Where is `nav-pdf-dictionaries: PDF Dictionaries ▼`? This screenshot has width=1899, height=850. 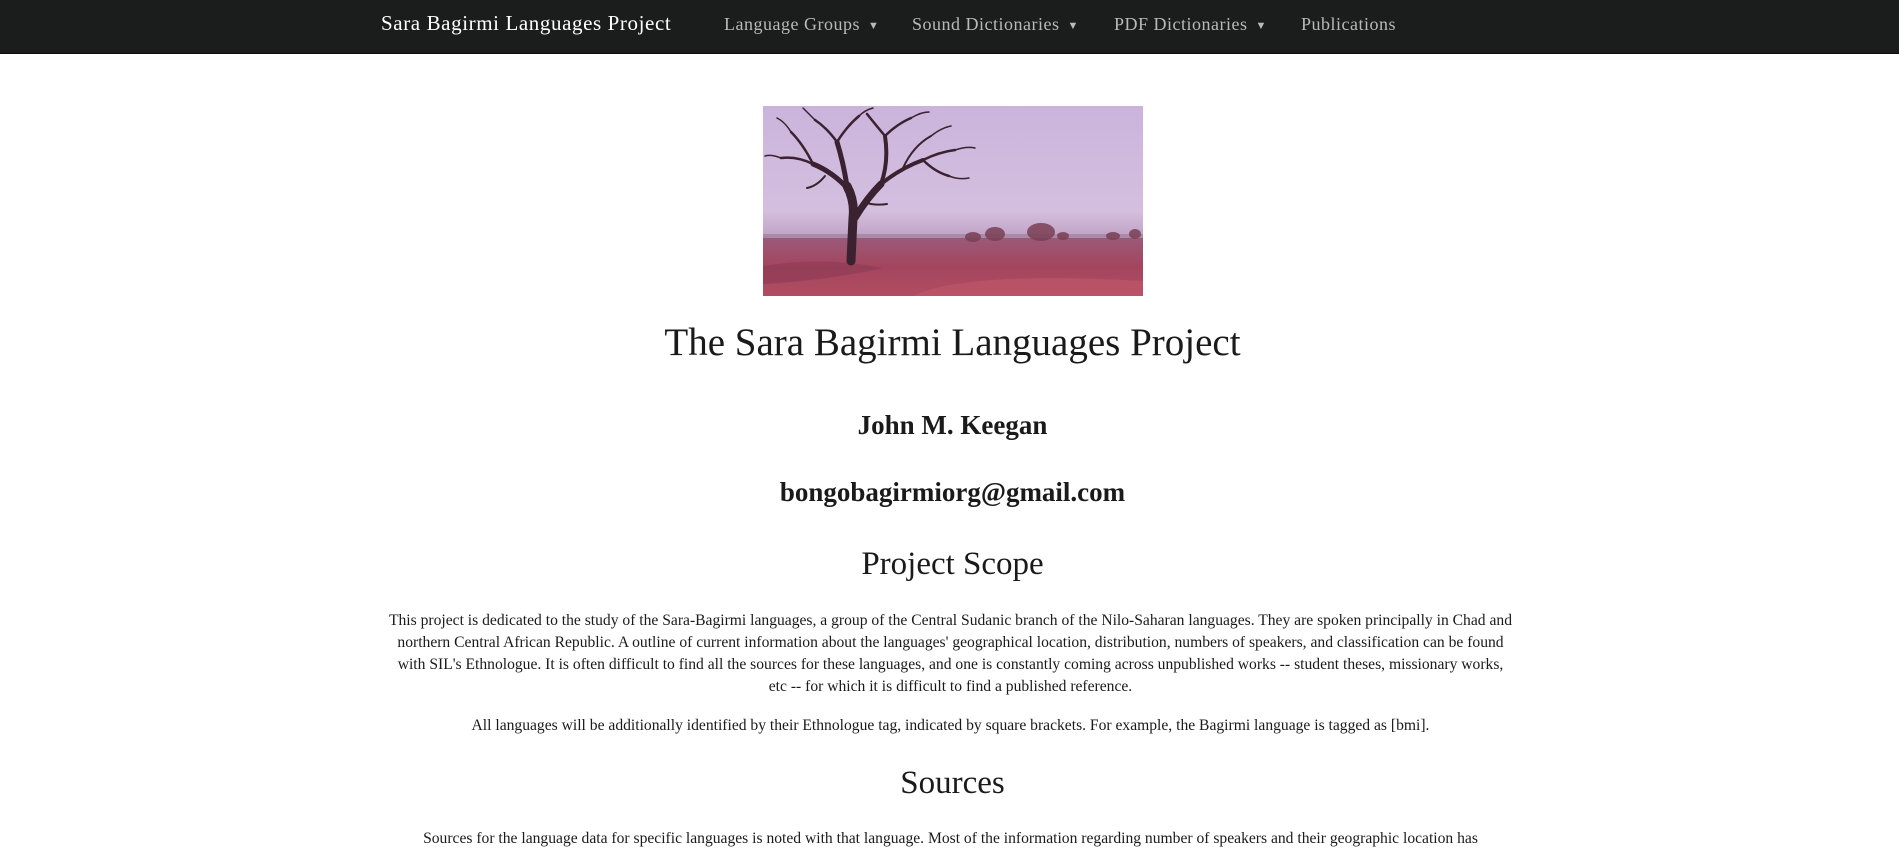 nav-pdf-dictionaries: PDF Dictionaries ▼ is located at coordinates (1190, 24).